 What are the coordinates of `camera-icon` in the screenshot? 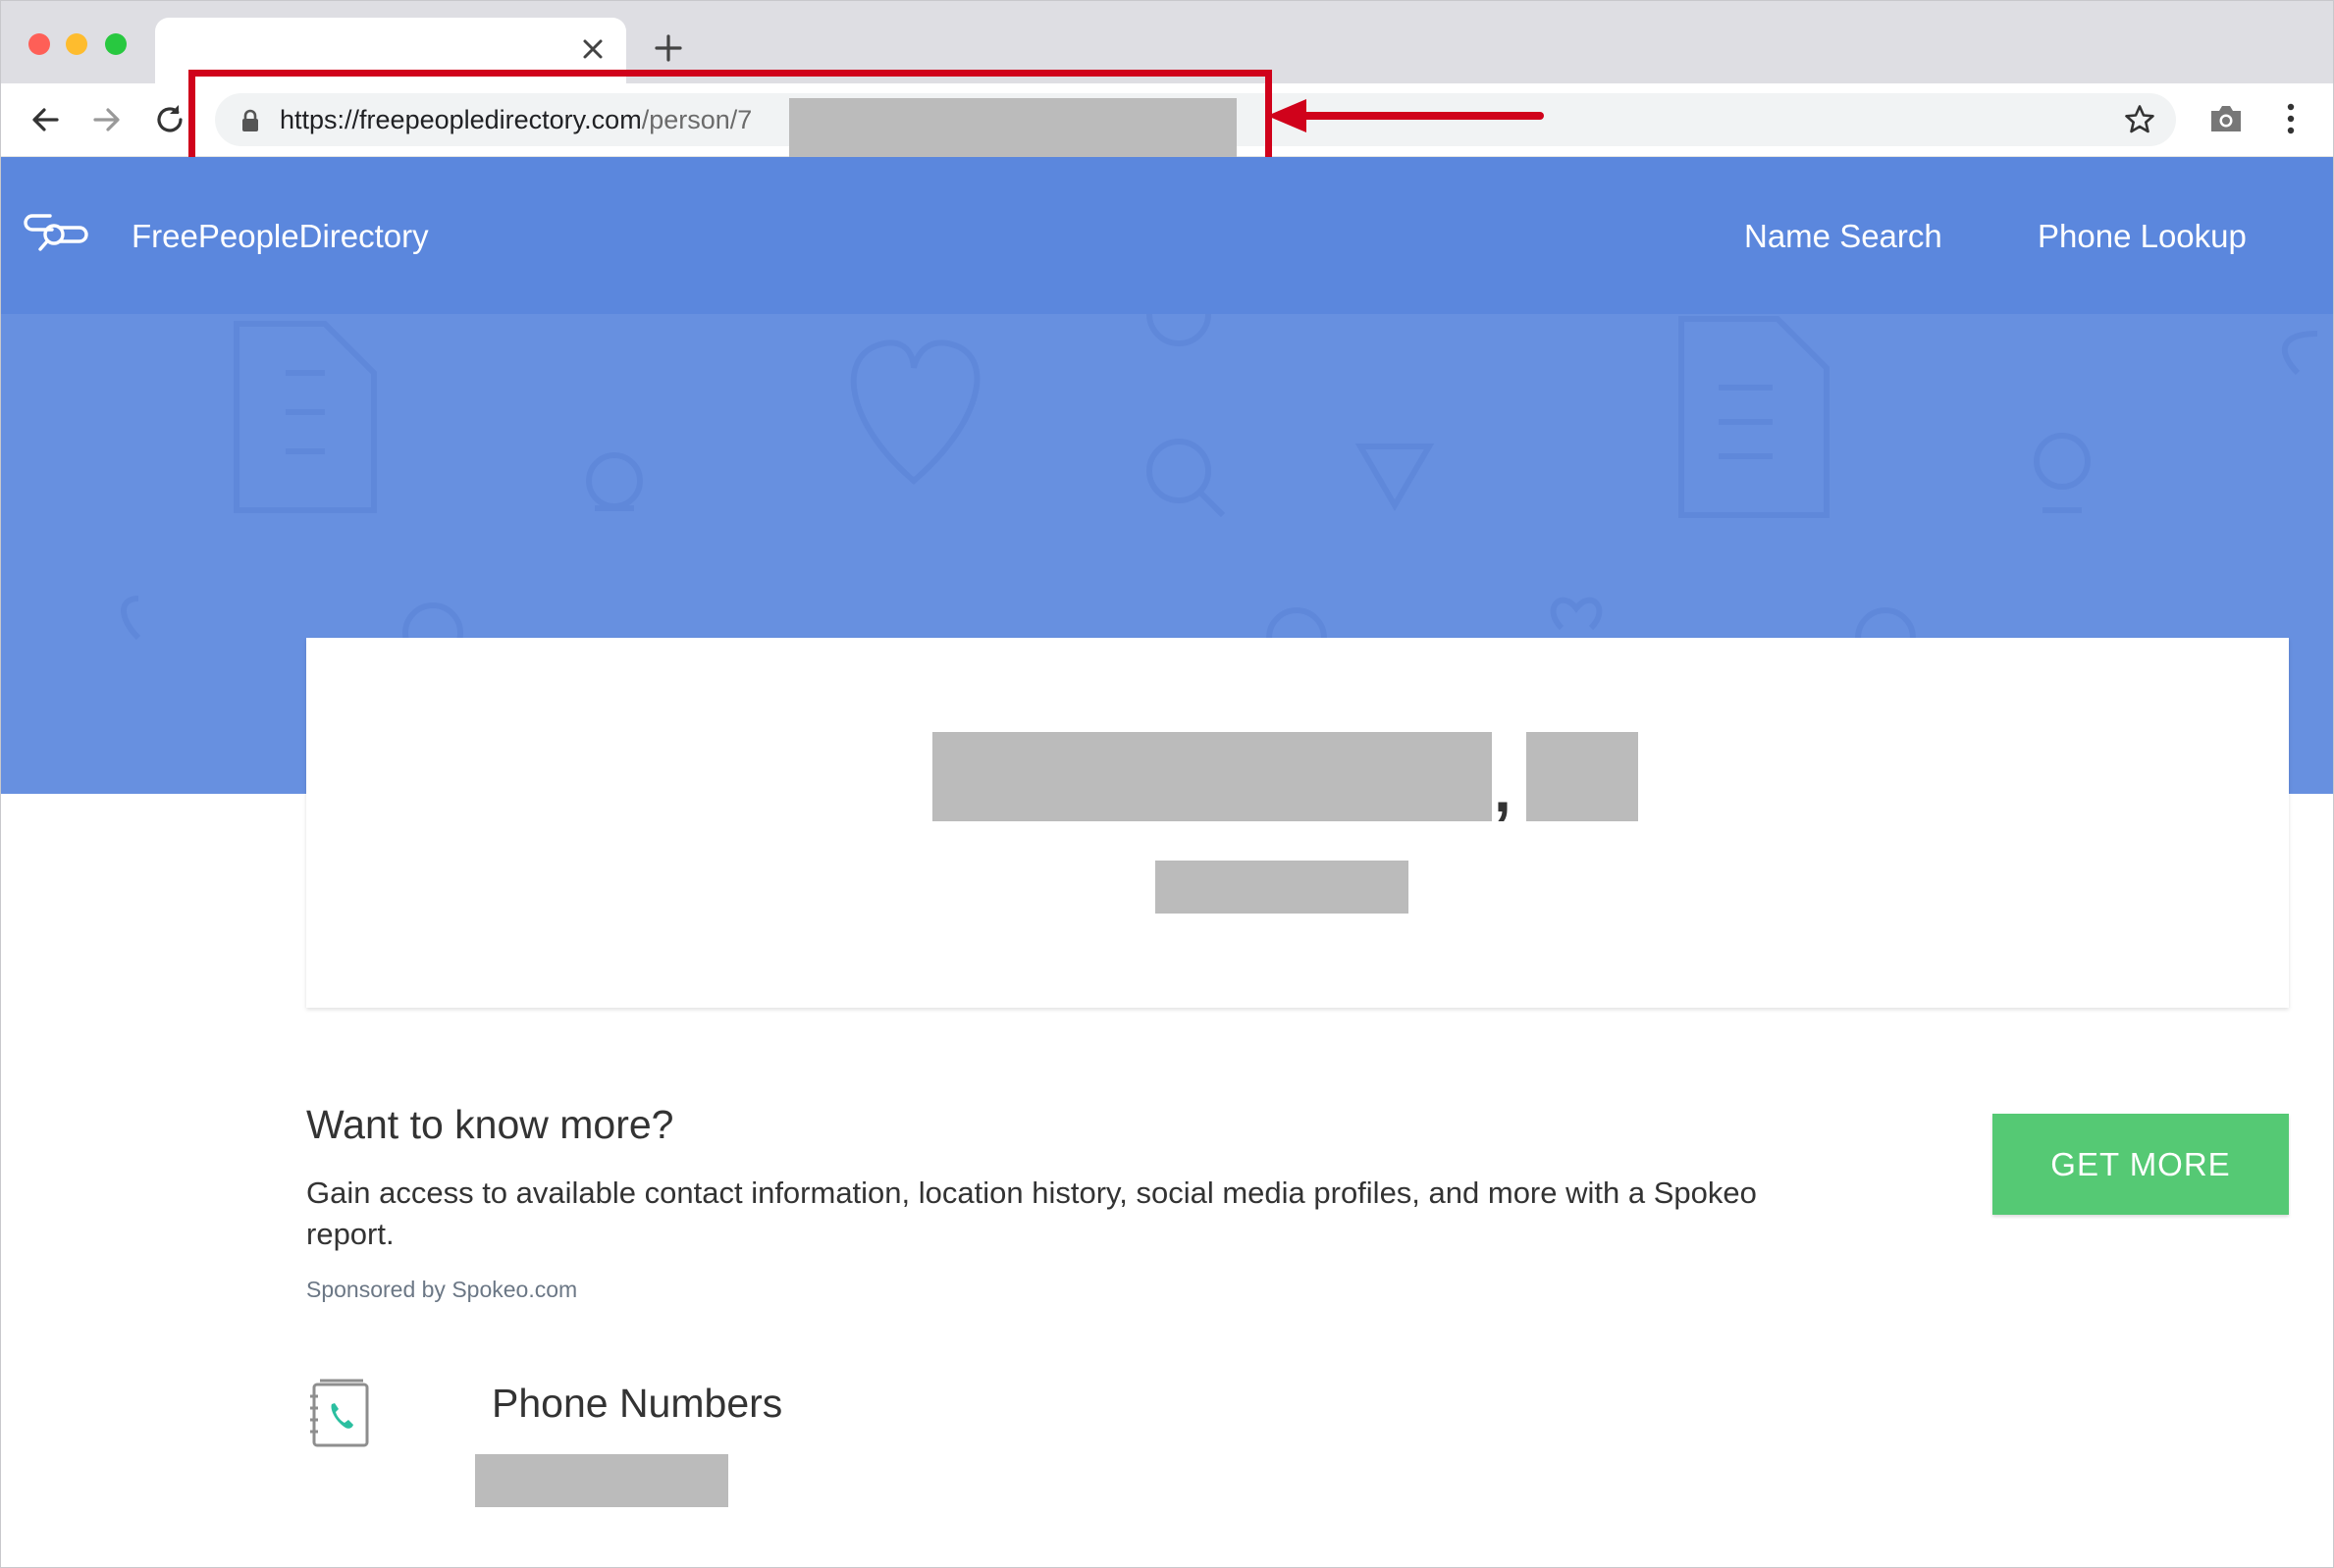 It's located at (2226, 119).